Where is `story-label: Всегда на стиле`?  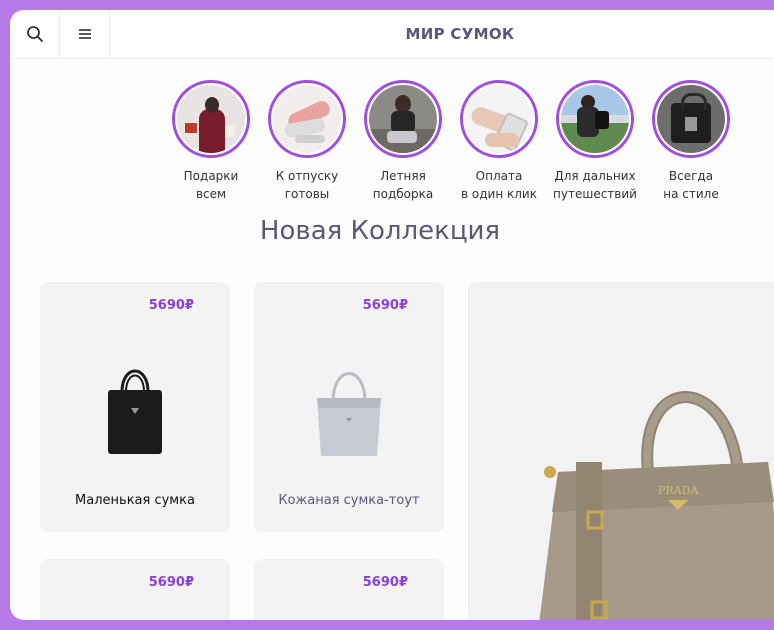
story-label: Всегда на стиле is located at coordinates (691, 185).